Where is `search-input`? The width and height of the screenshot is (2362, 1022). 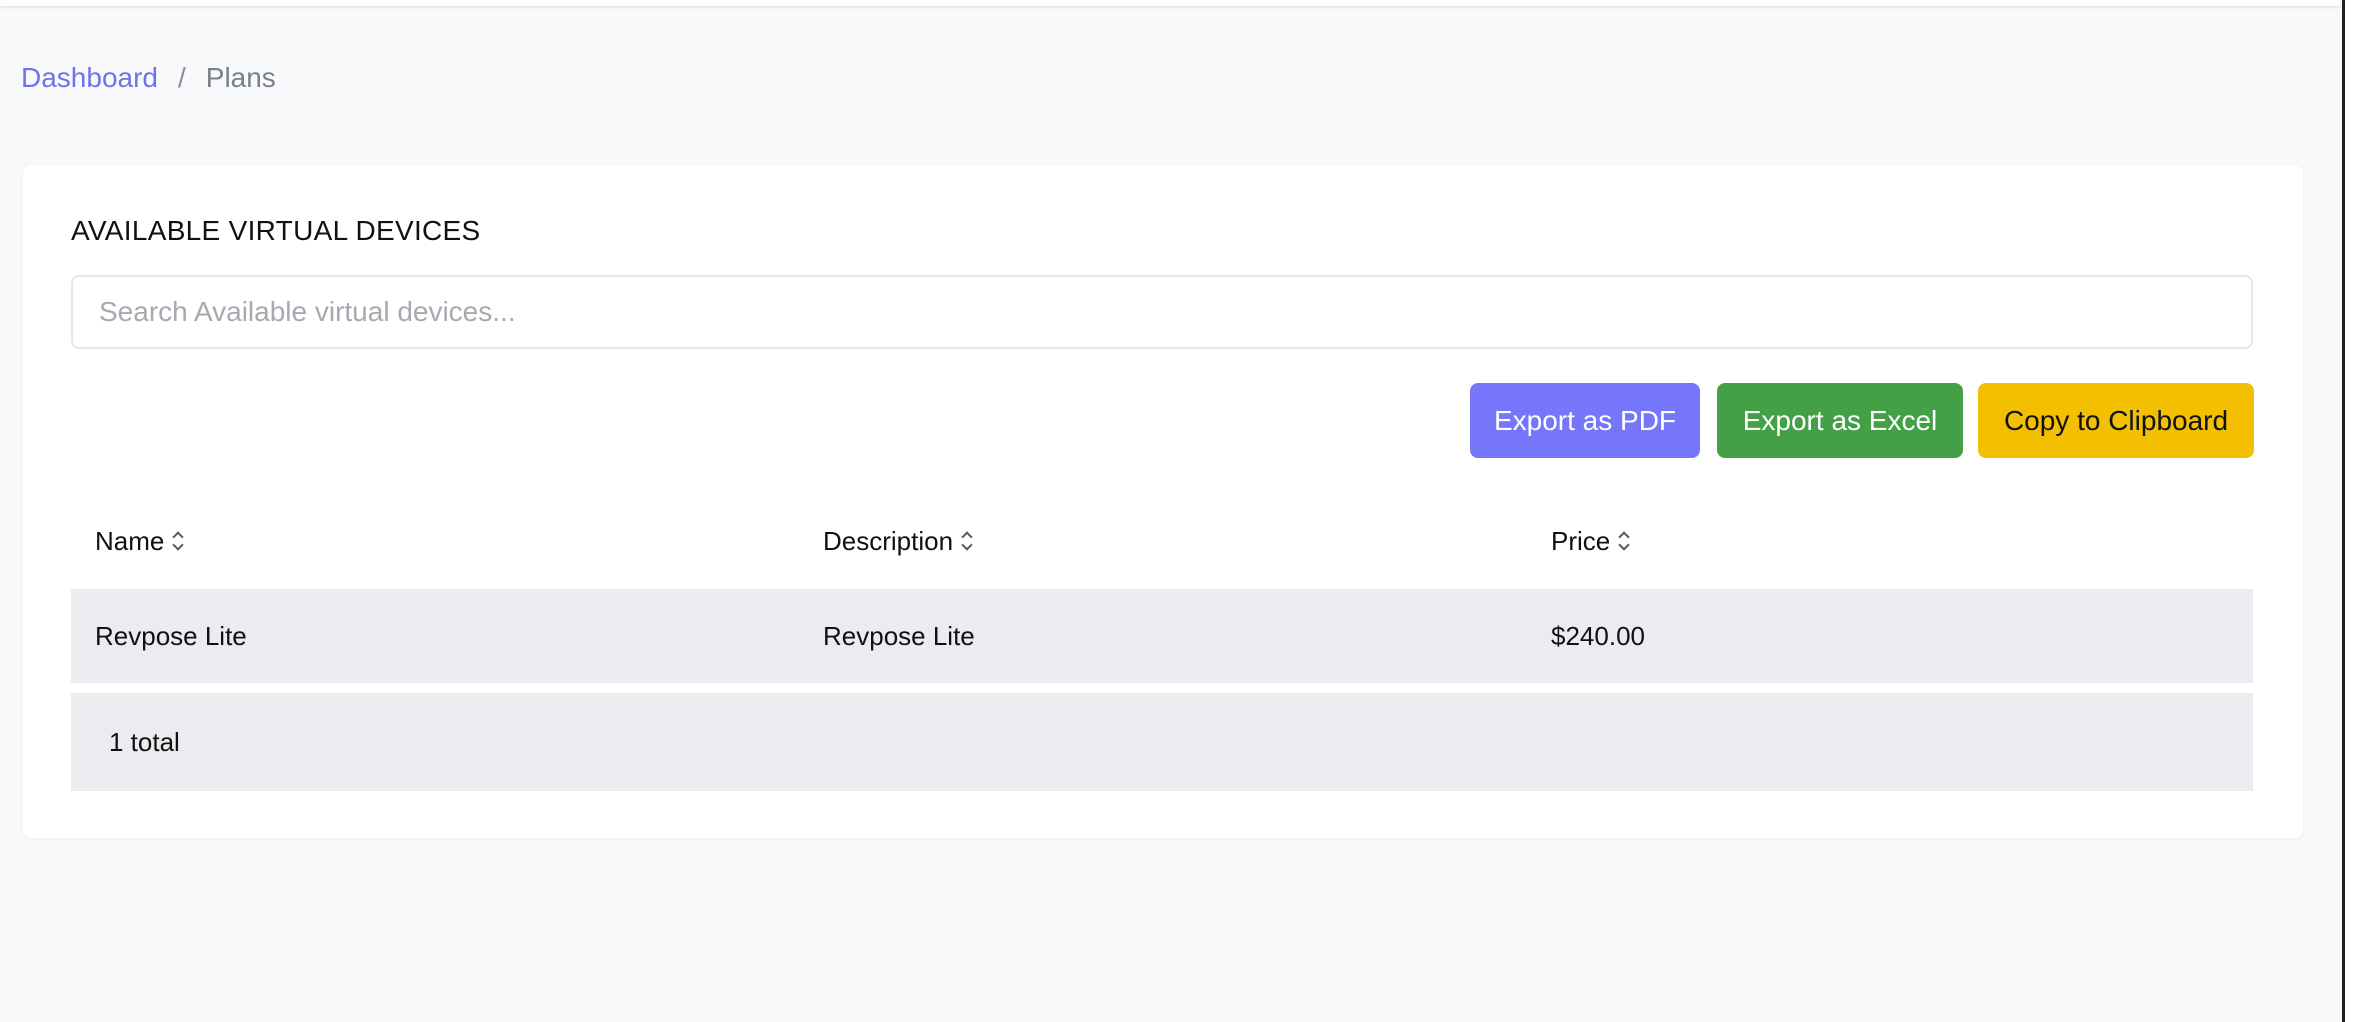
search-input is located at coordinates (1162, 312).